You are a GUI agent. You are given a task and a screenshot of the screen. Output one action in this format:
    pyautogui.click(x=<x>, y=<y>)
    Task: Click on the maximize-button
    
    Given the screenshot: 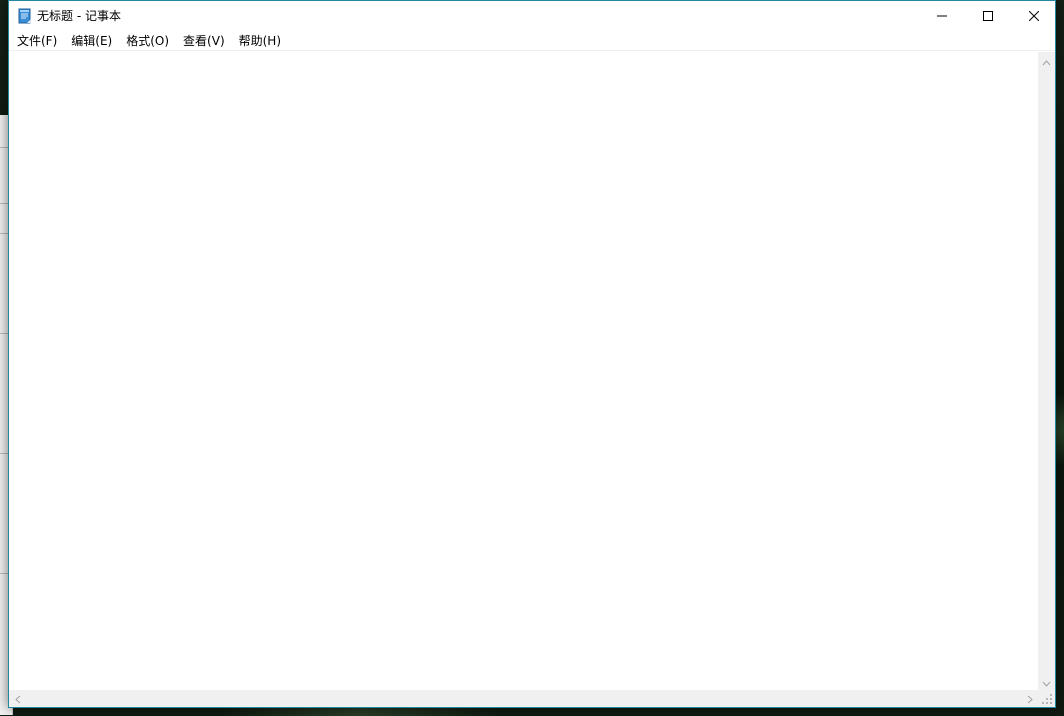 What is the action you would take?
    pyautogui.click(x=988, y=16)
    